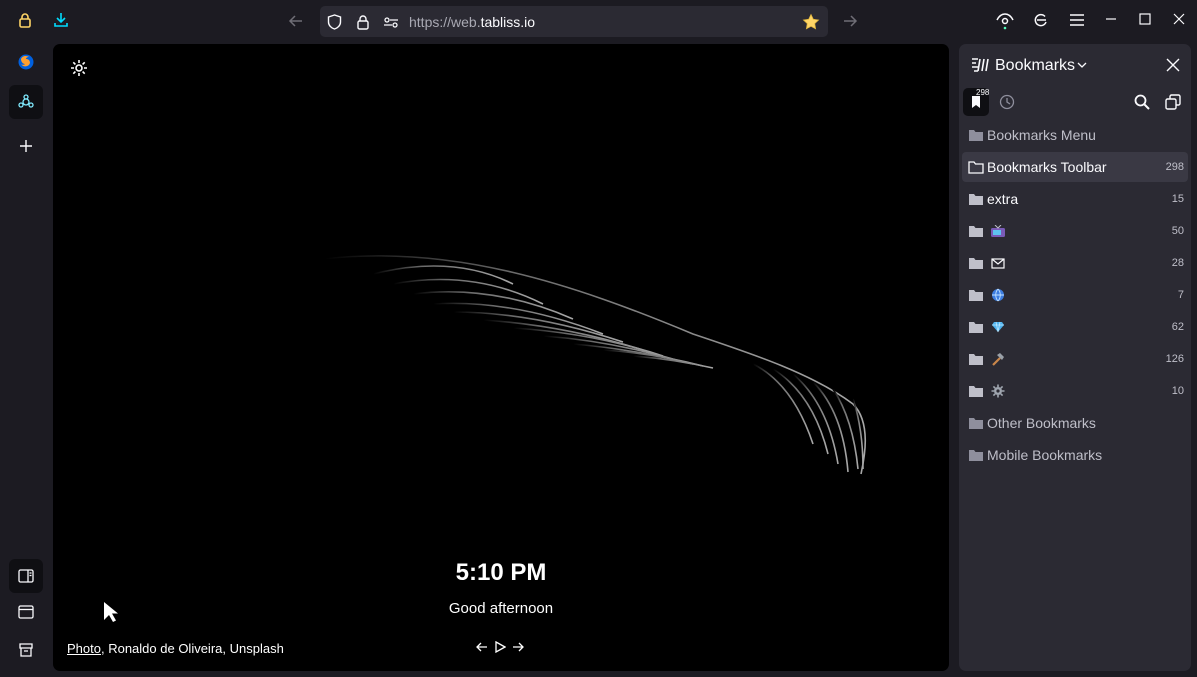 This screenshot has width=1197, height=677. What do you see at coordinates (1177, 391) in the screenshot?
I see `folder-count: 10` at bounding box center [1177, 391].